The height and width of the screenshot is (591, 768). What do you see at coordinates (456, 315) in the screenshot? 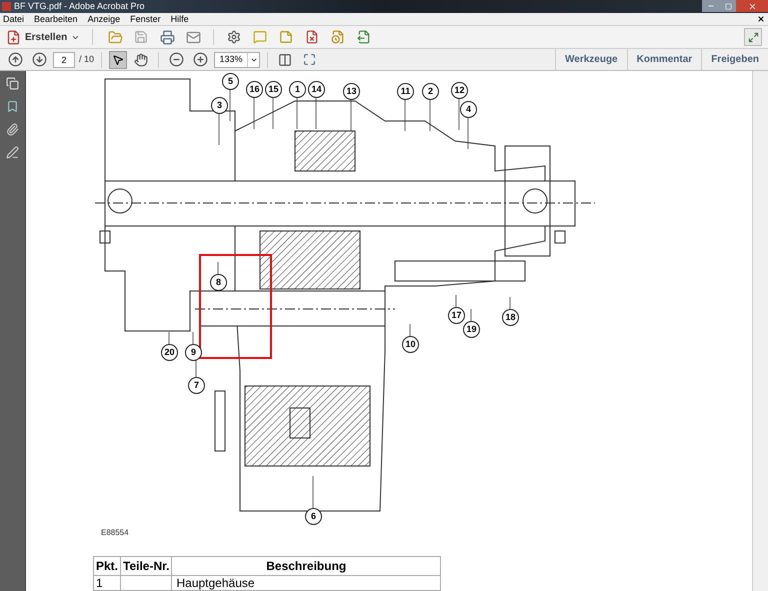
I see `callout-number: 17` at bounding box center [456, 315].